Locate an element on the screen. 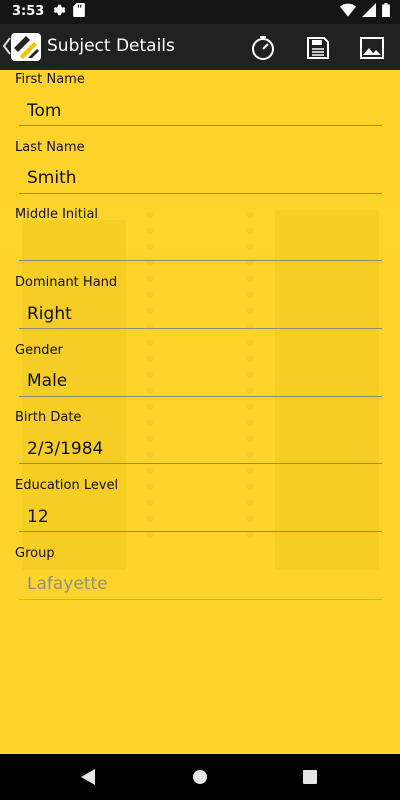  first-name-input is located at coordinates (200, 111).